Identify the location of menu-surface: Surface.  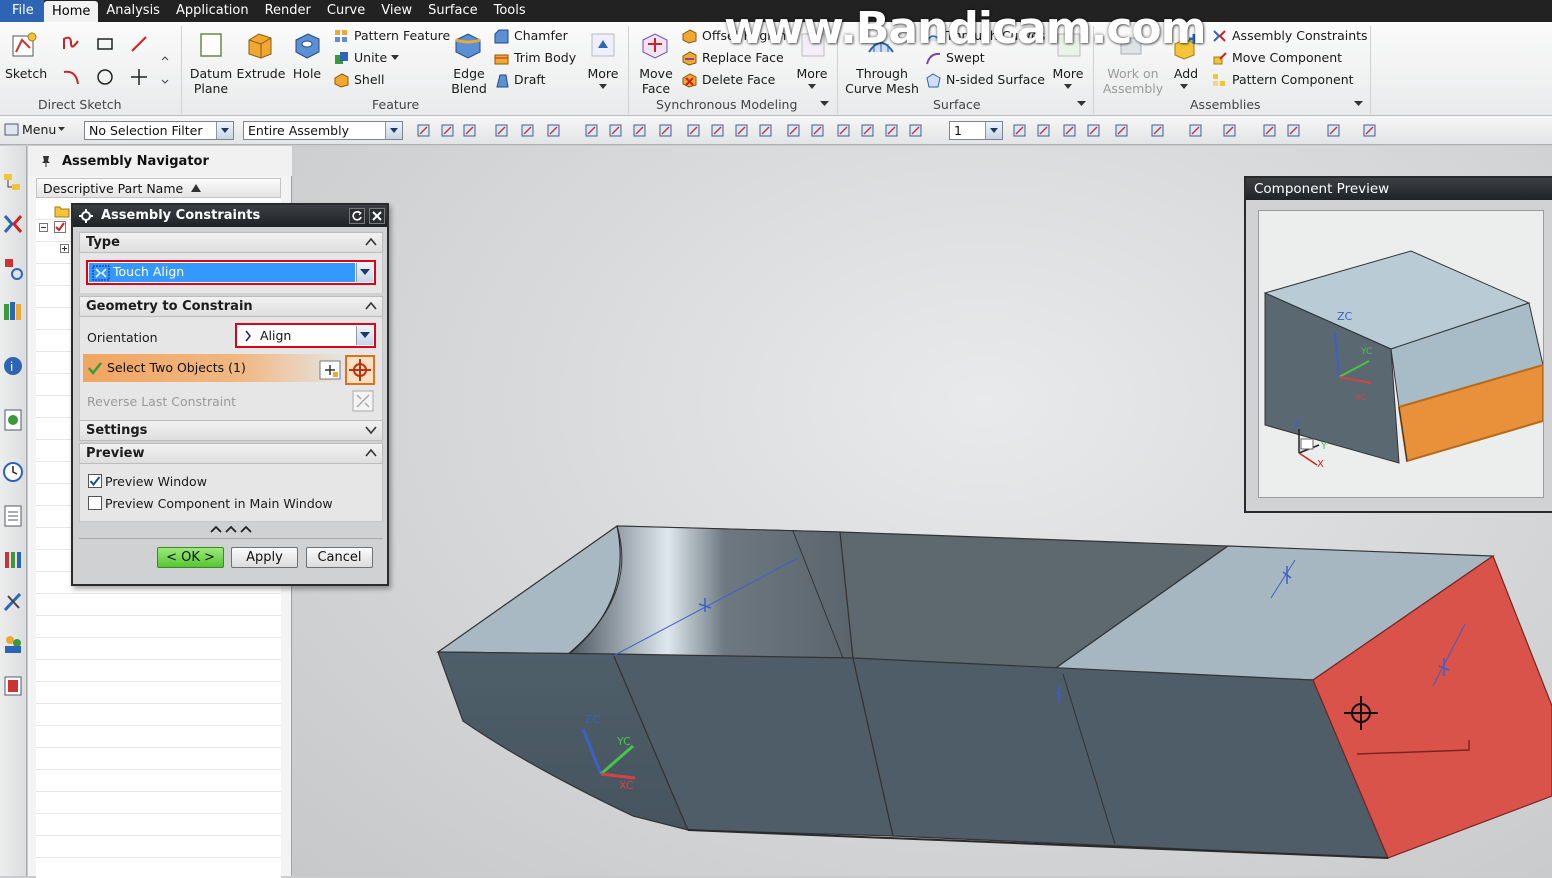
(453, 11).